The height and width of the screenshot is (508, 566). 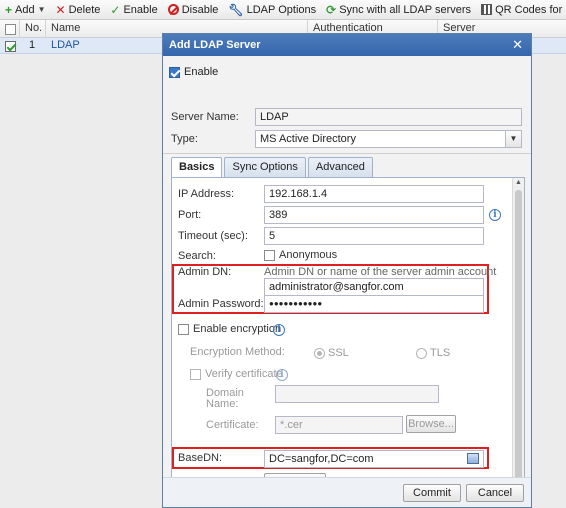 I want to click on tls-radio, so click(x=421, y=353).